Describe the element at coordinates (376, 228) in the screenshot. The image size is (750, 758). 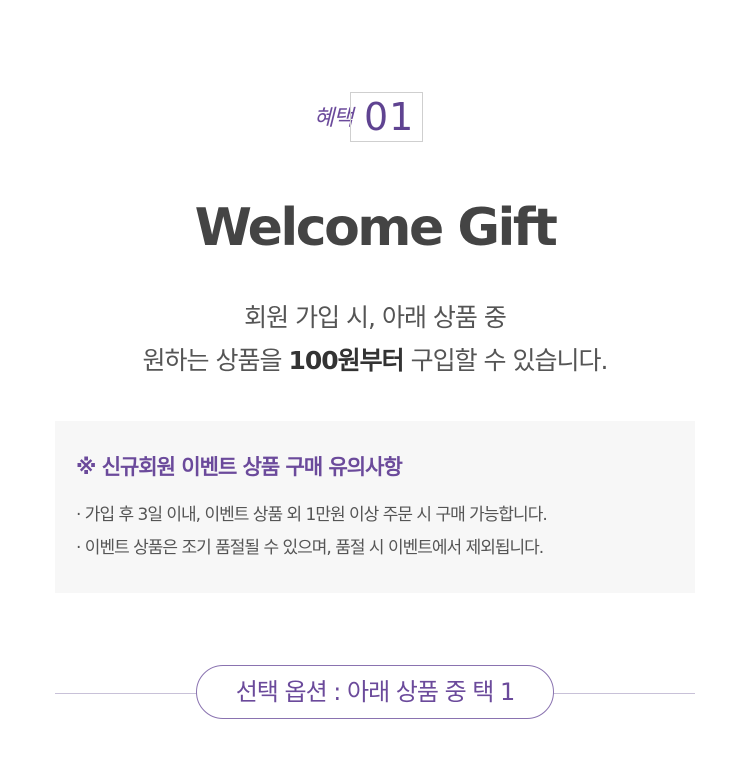
I see `page-title: Welcome Gift` at that location.